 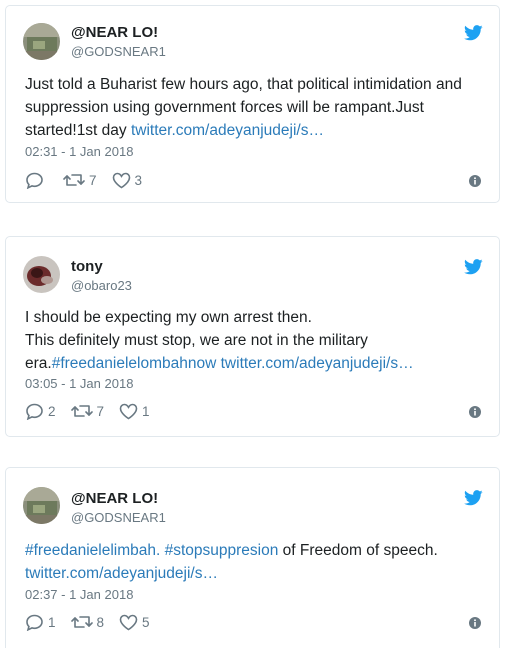 What do you see at coordinates (92, 550) in the screenshot?
I see `hashtag-link: #freedanielelimbah.` at bounding box center [92, 550].